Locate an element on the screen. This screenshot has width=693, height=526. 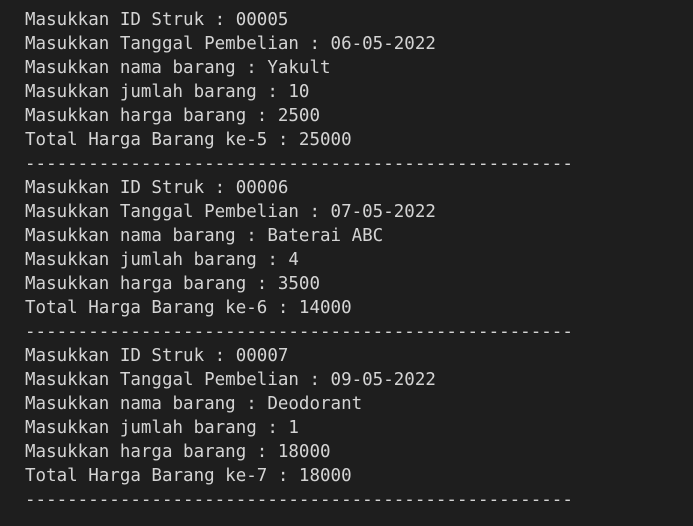
item-quantity-line: Masukkan jumlah barang : 1 is located at coordinates (162, 428).